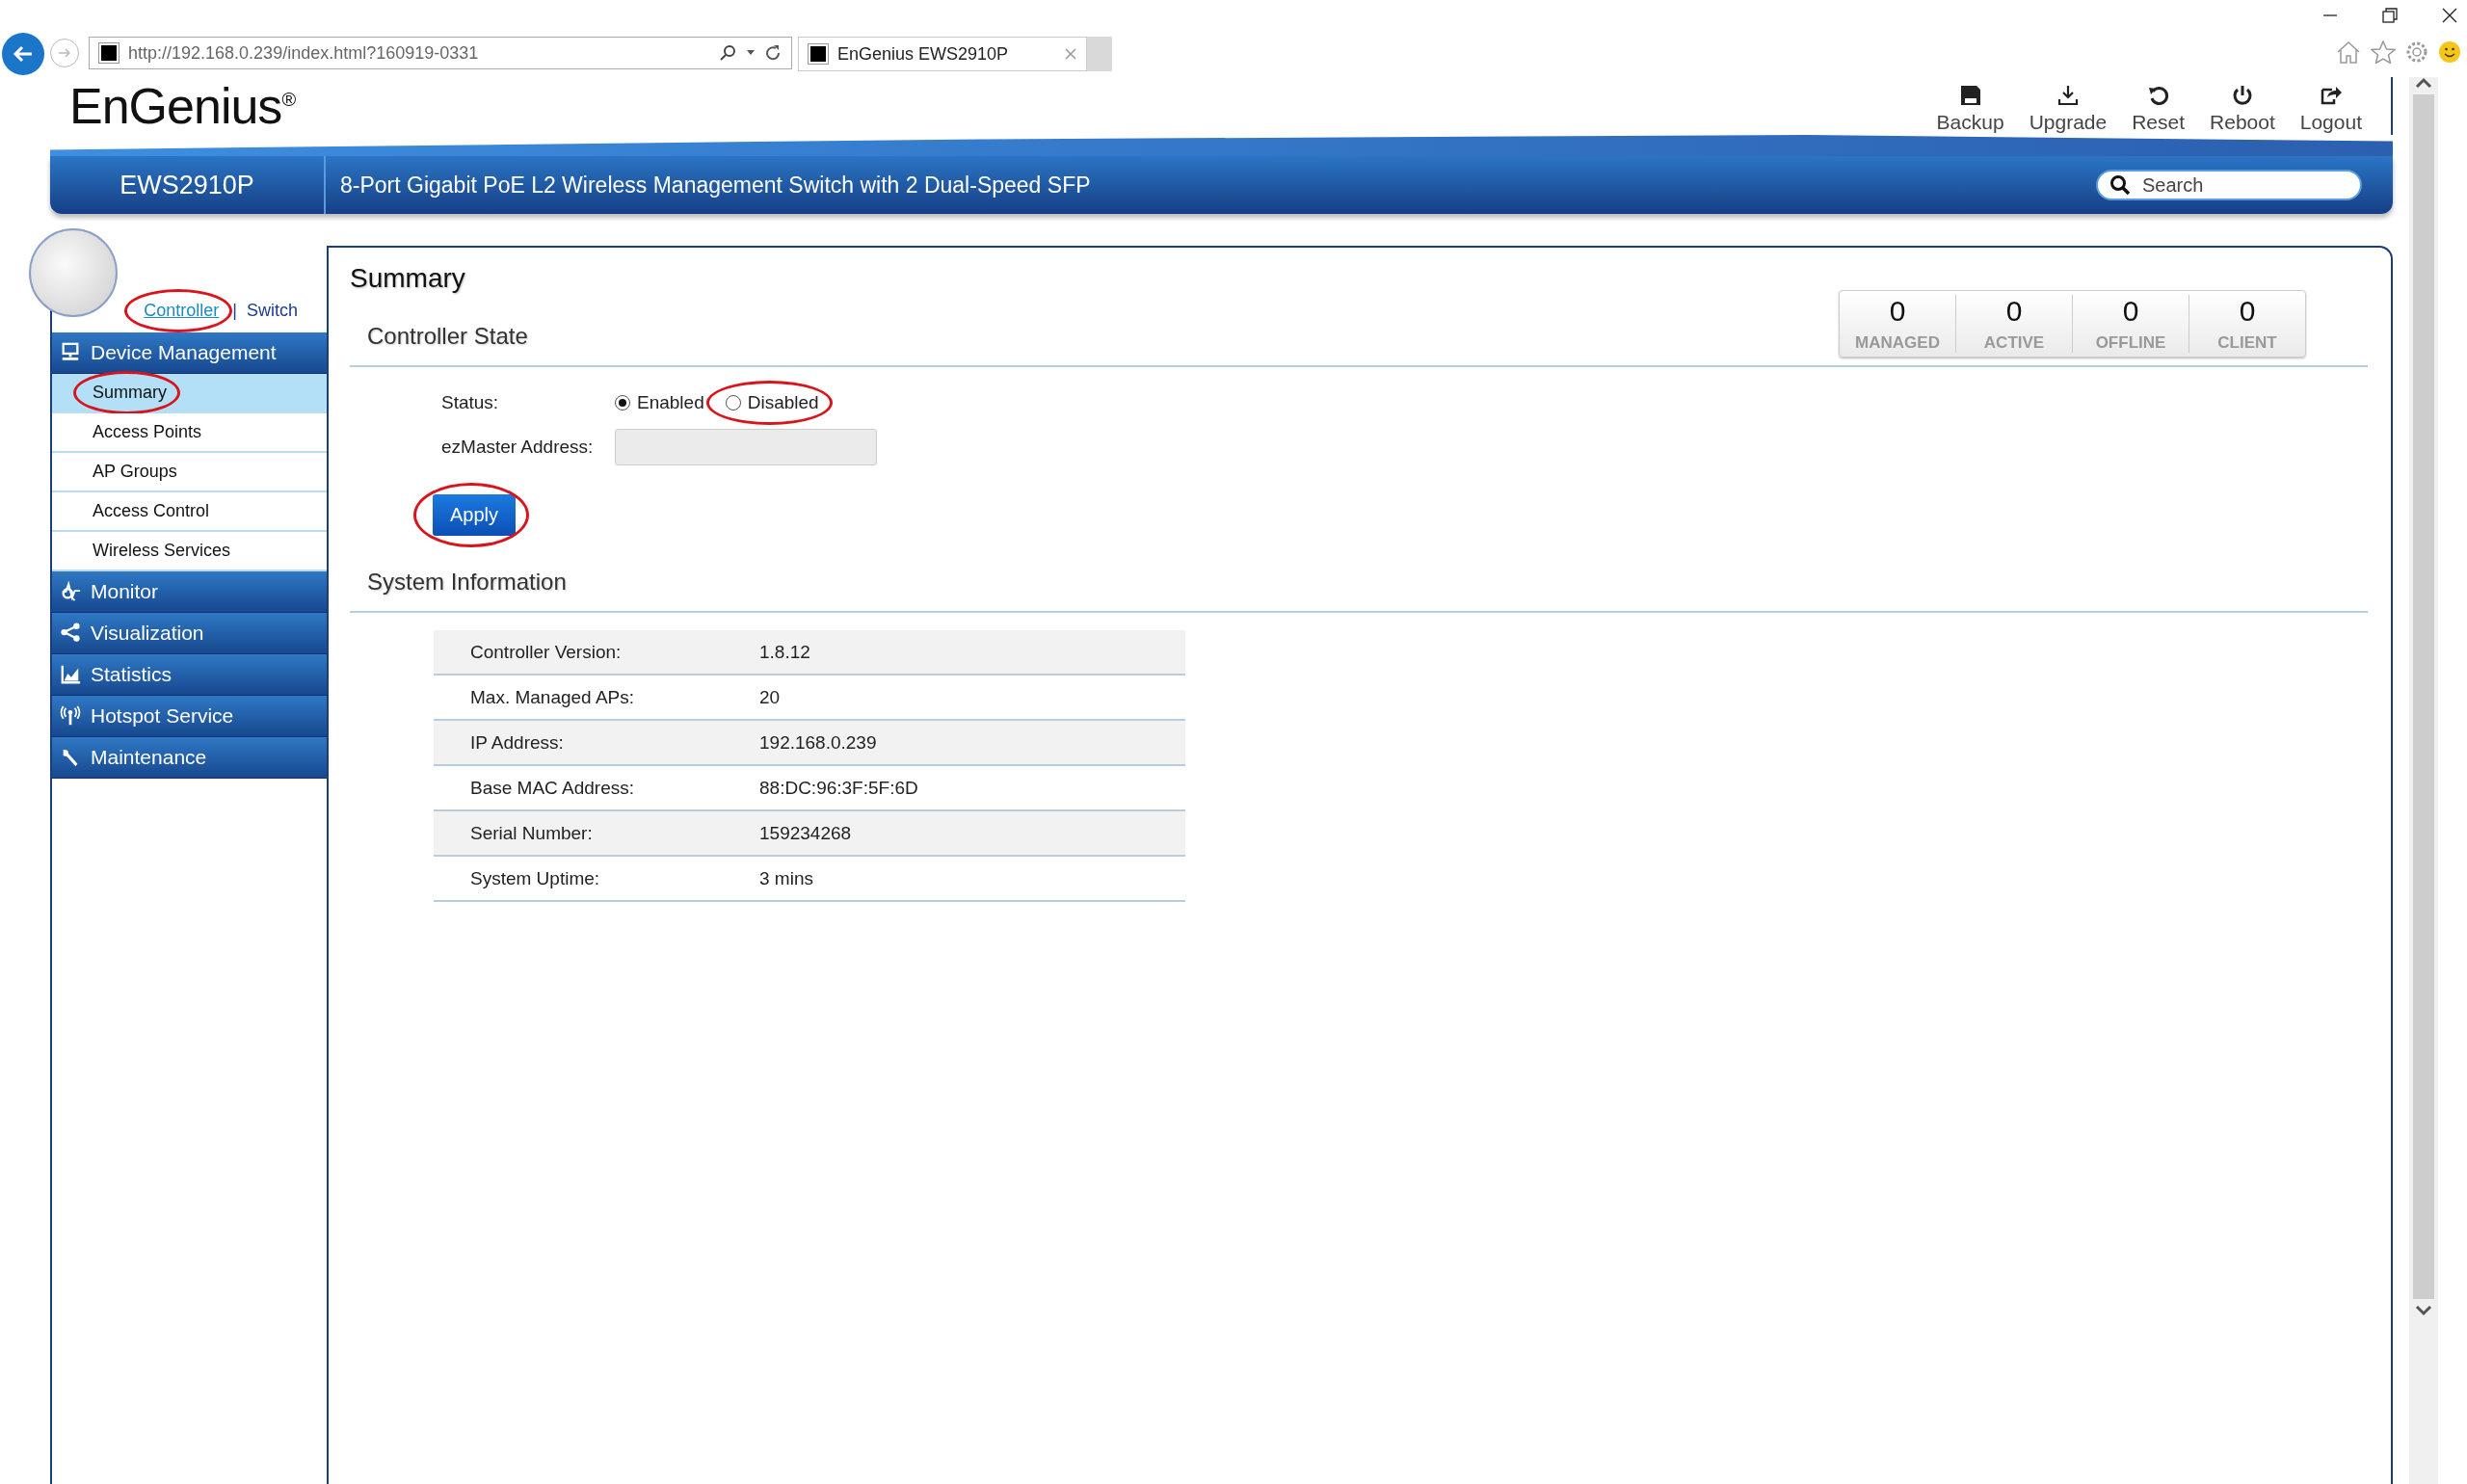 This screenshot has height=1484, width=2467. What do you see at coordinates (552, 697) in the screenshot?
I see `info-label: Max. Managed APs:` at bounding box center [552, 697].